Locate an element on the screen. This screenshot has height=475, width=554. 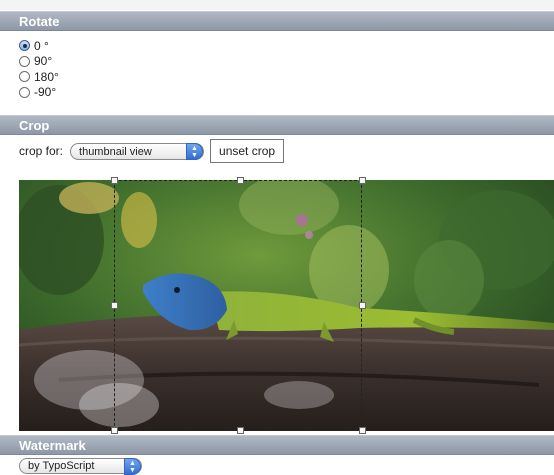
crop-handle-top is located at coordinates (240, 180).